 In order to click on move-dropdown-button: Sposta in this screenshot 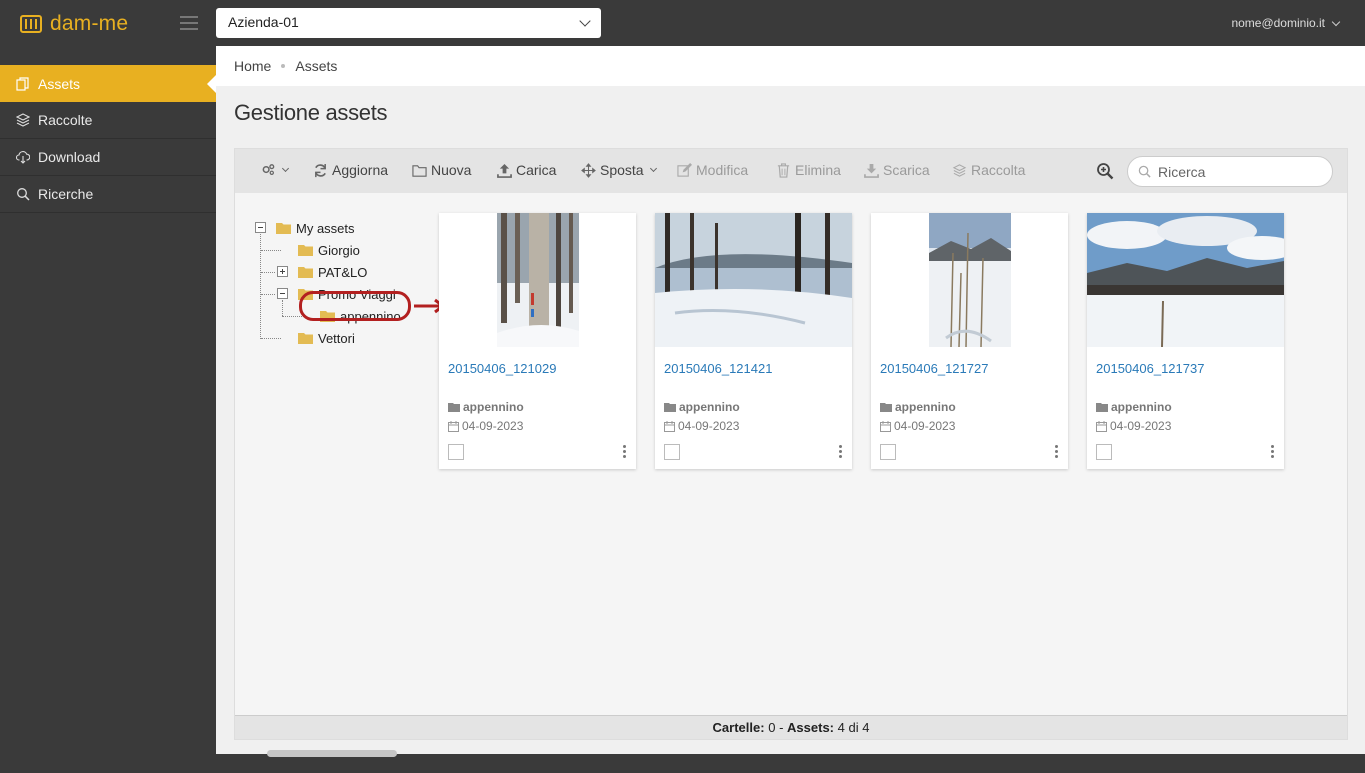, I will do `click(619, 170)`.